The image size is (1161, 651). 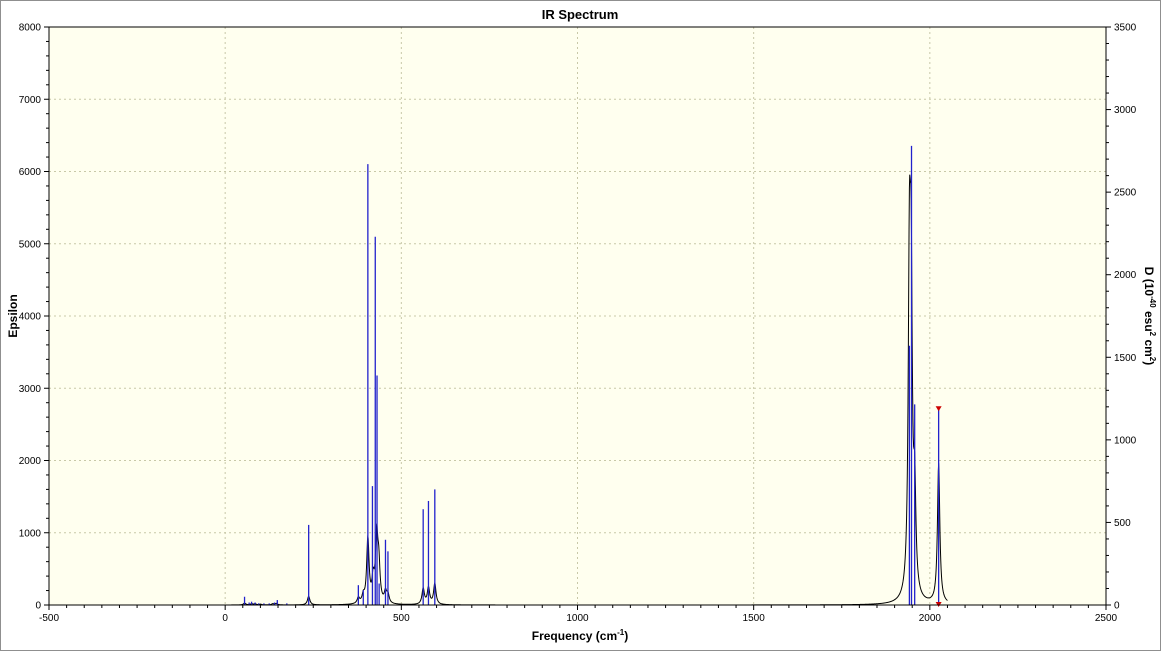 I want to click on y2-tick-label: 2000, so click(x=1125, y=275).